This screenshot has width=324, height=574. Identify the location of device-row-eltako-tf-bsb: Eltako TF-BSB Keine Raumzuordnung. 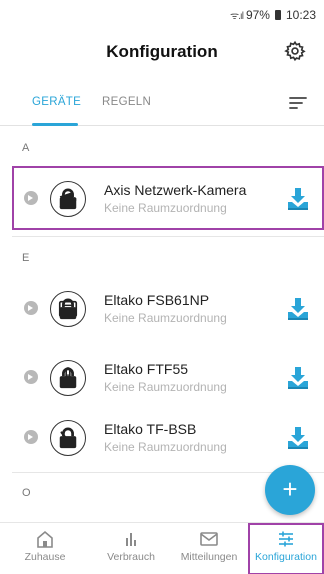
(162, 437).